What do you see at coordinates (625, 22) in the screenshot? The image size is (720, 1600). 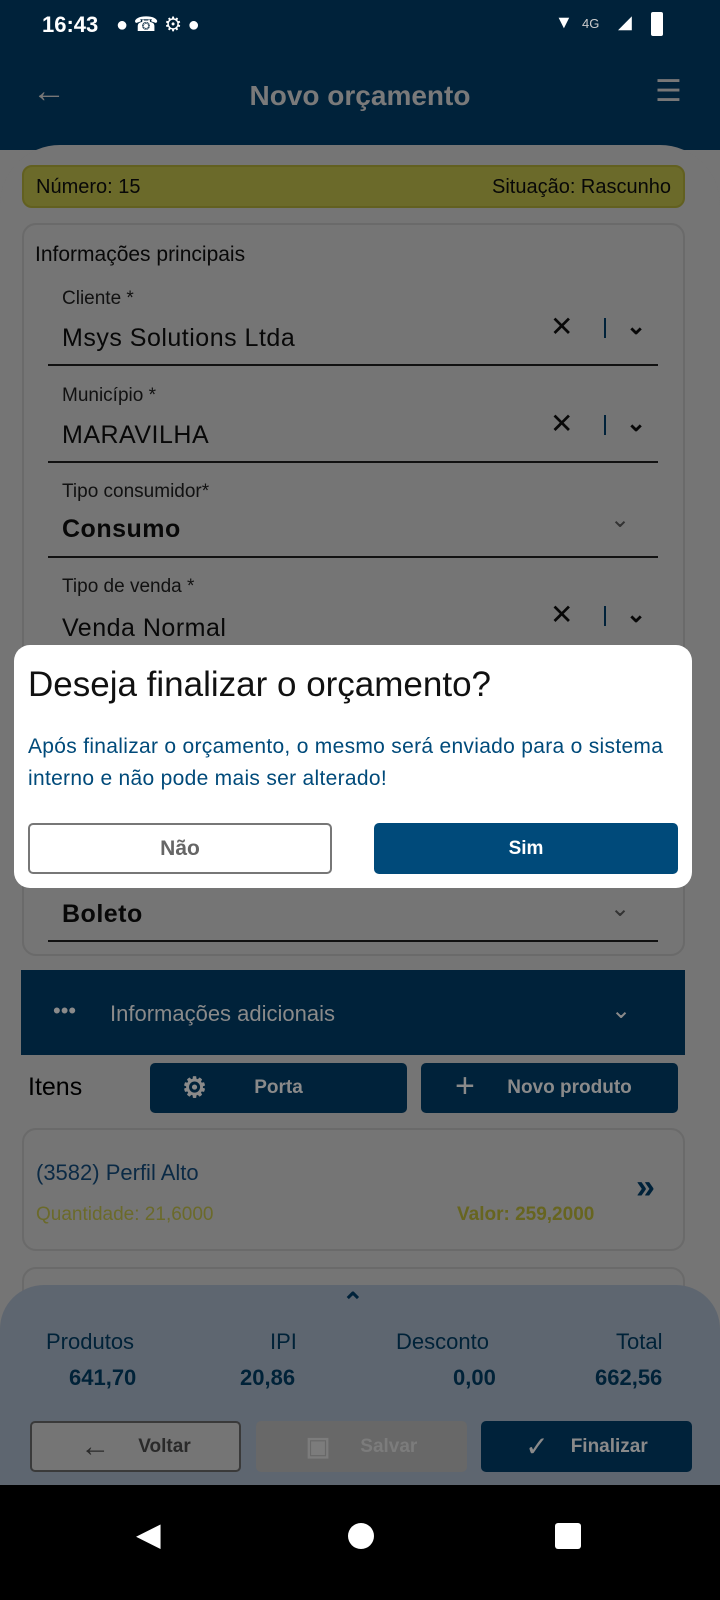 I see `signal-icon: ◢` at bounding box center [625, 22].